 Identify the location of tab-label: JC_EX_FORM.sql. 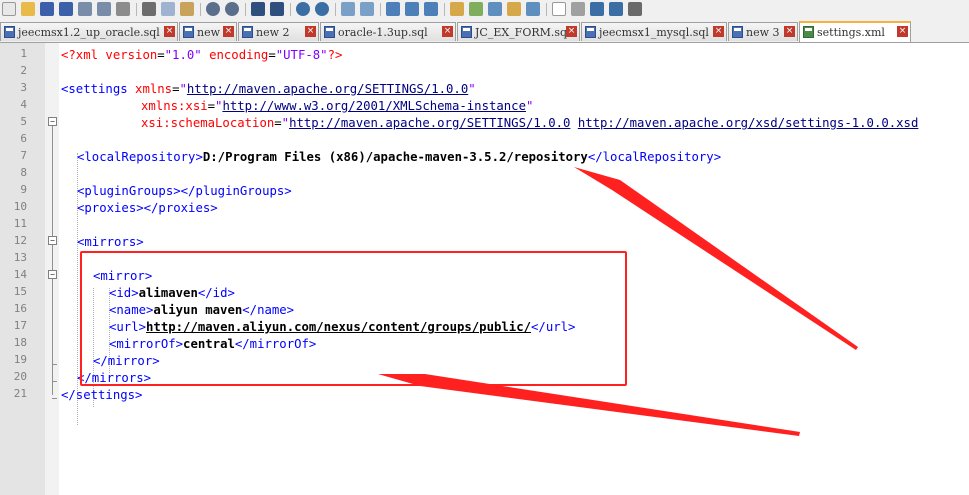
(523, 32).